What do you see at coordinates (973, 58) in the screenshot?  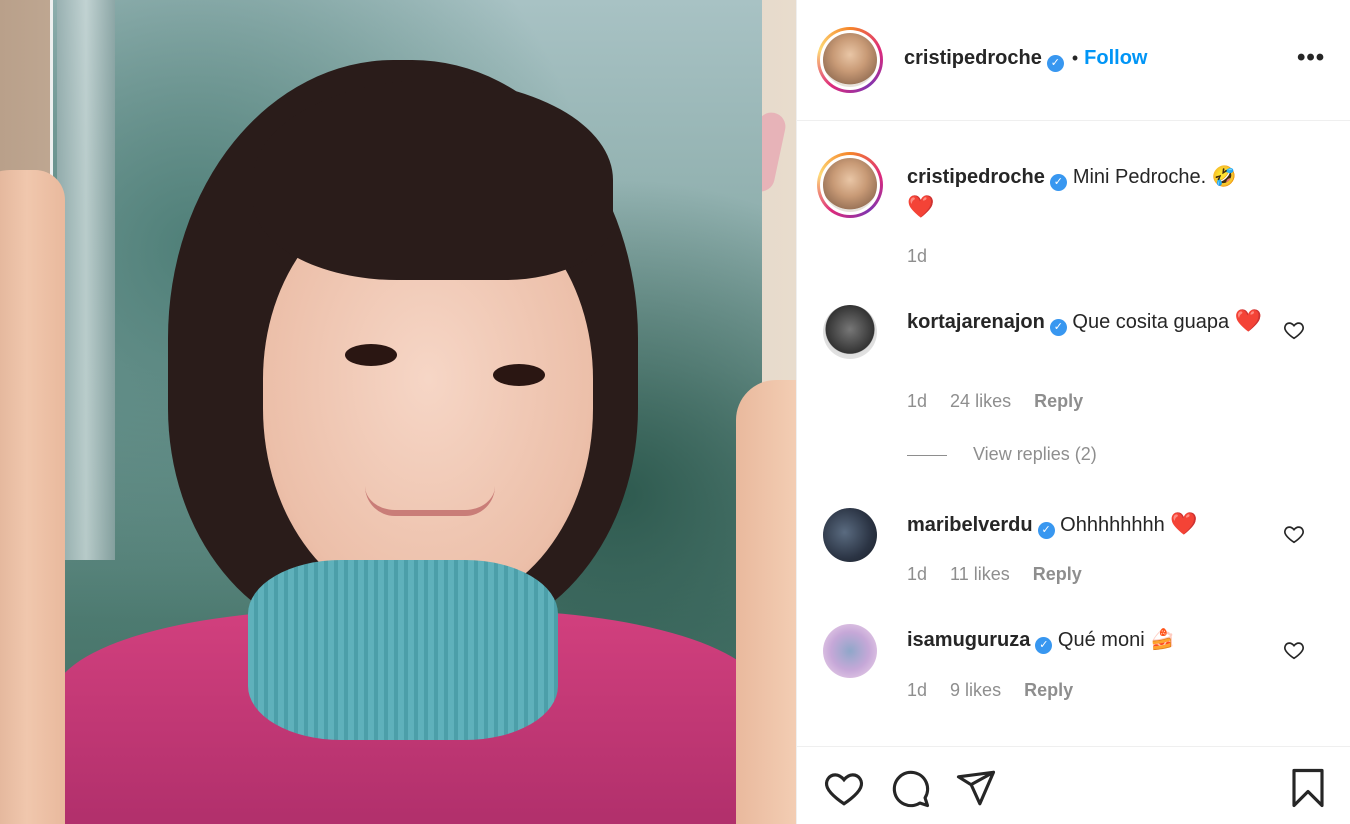 I see `author-username: cristipedroche` at bounding box center [973, 58].